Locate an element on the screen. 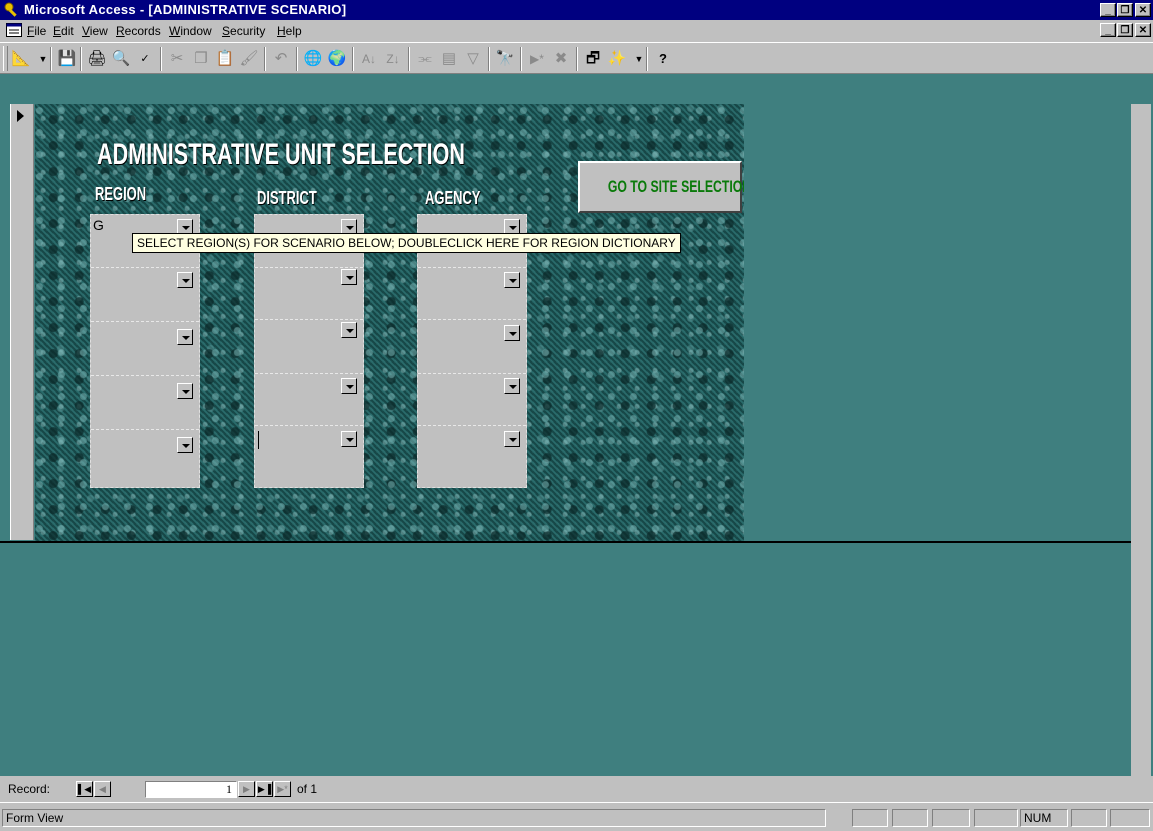 The image size is (1153, 831). undo-icon: ↶ is located at coordinates (281, 59).